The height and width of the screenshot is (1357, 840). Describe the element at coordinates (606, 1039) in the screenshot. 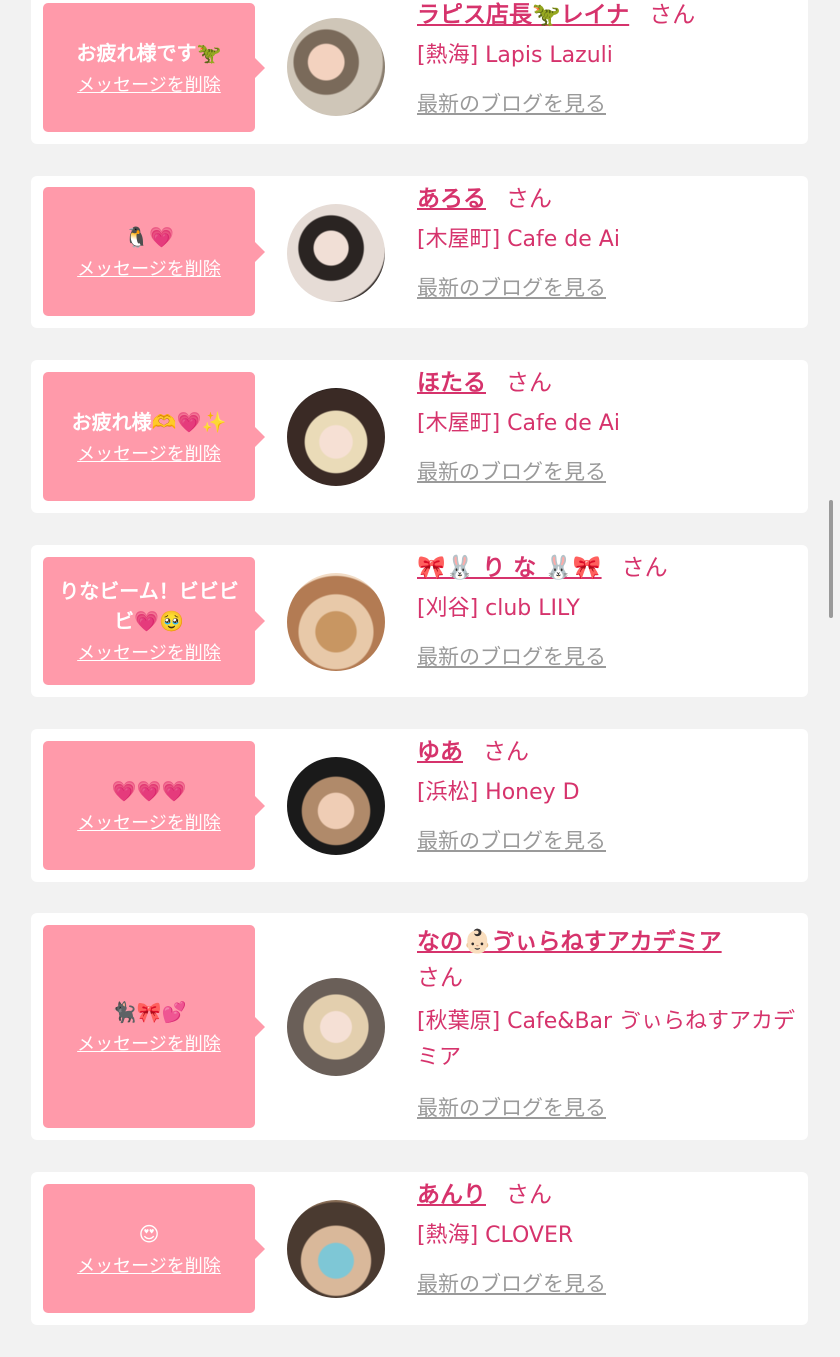

I see `shop-label: [秋葉原] Cafe&Bar ゔぃらねすアカデミア` at that location.